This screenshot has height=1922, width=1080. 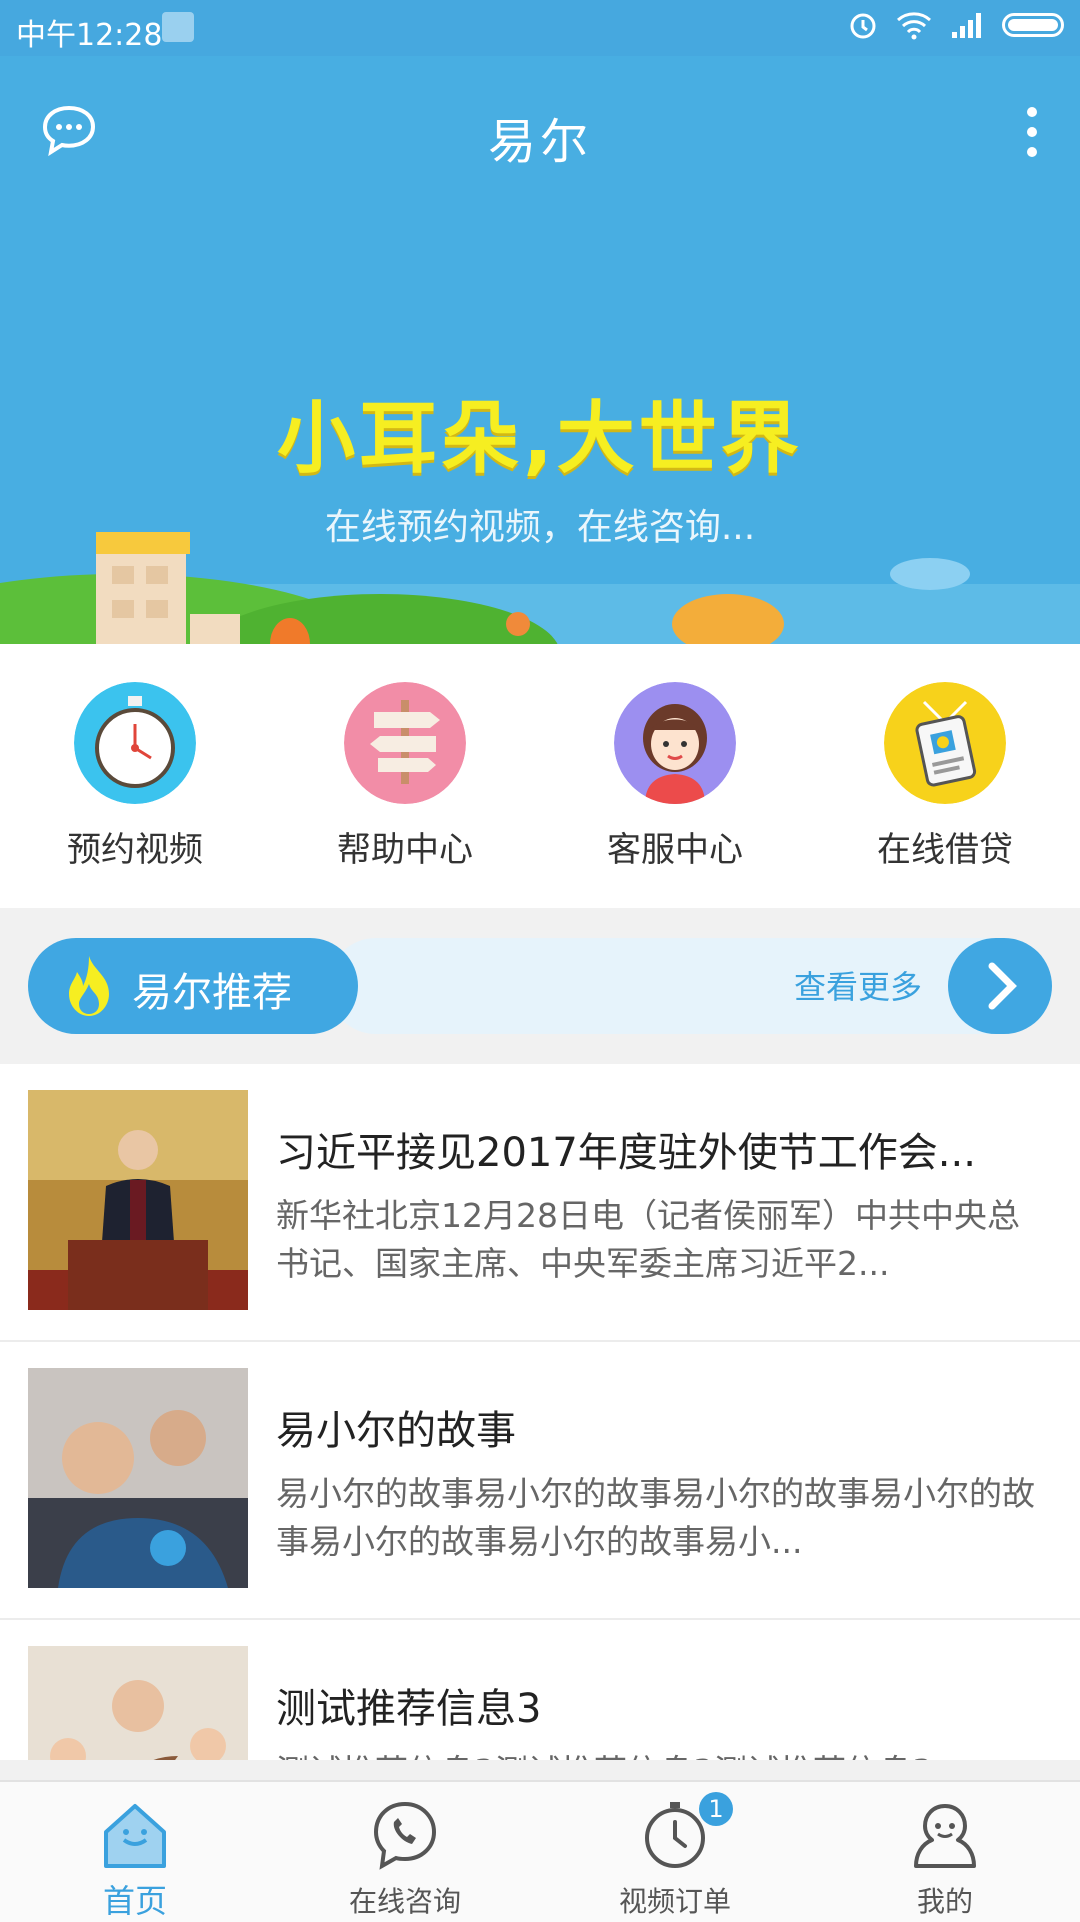 What do you see at coordinates (405, 743) in the screenshot?
I see `signpost-icon` at bounding box center [405, 743].